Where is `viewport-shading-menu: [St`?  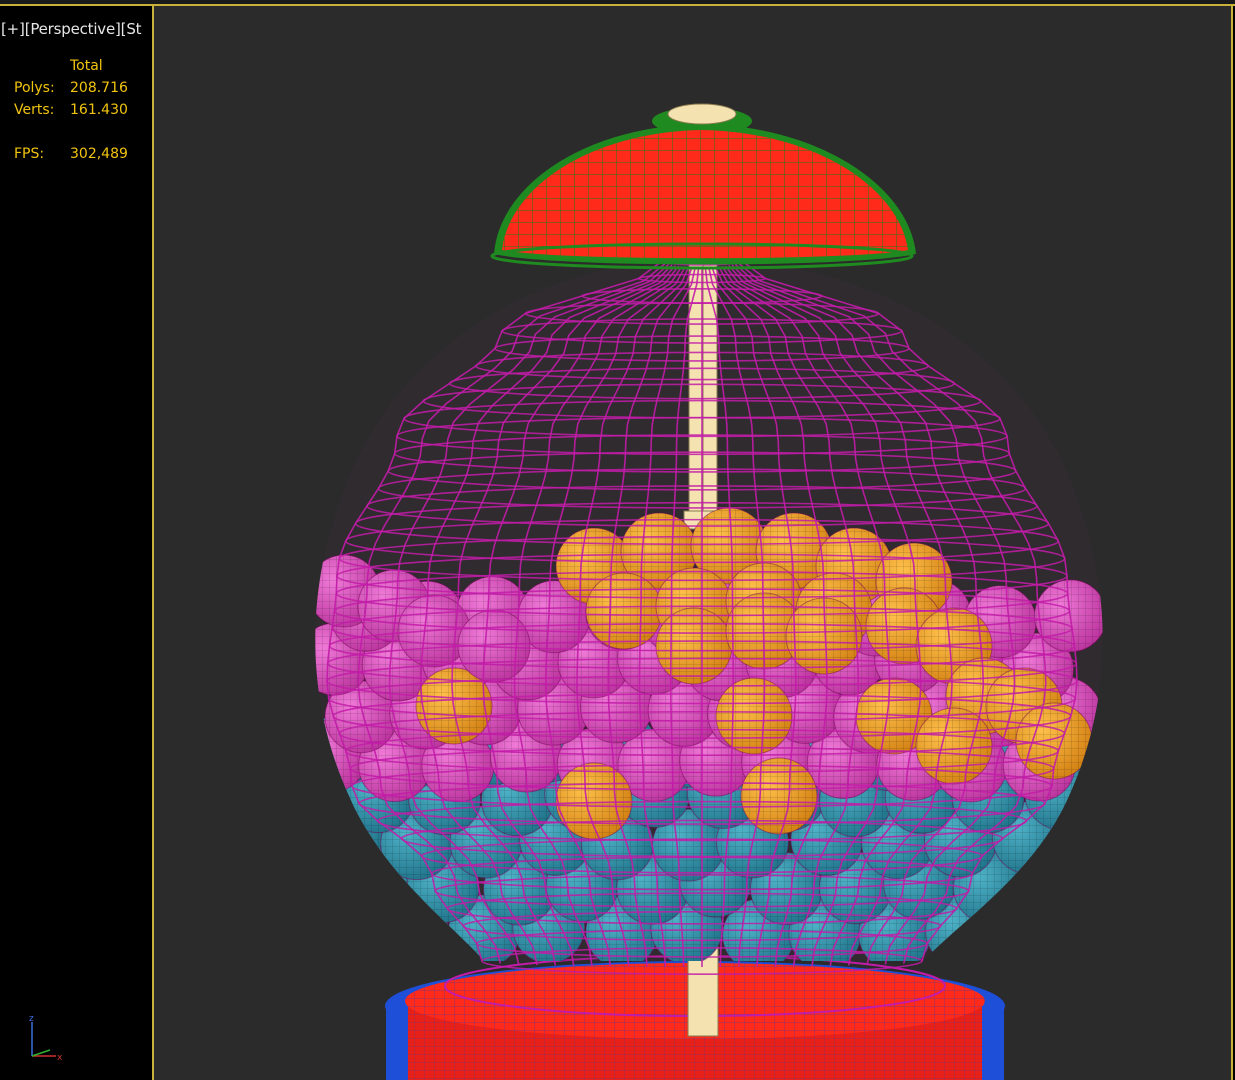 viewport-shading-menu: [St is located at coordinates (131, 29).